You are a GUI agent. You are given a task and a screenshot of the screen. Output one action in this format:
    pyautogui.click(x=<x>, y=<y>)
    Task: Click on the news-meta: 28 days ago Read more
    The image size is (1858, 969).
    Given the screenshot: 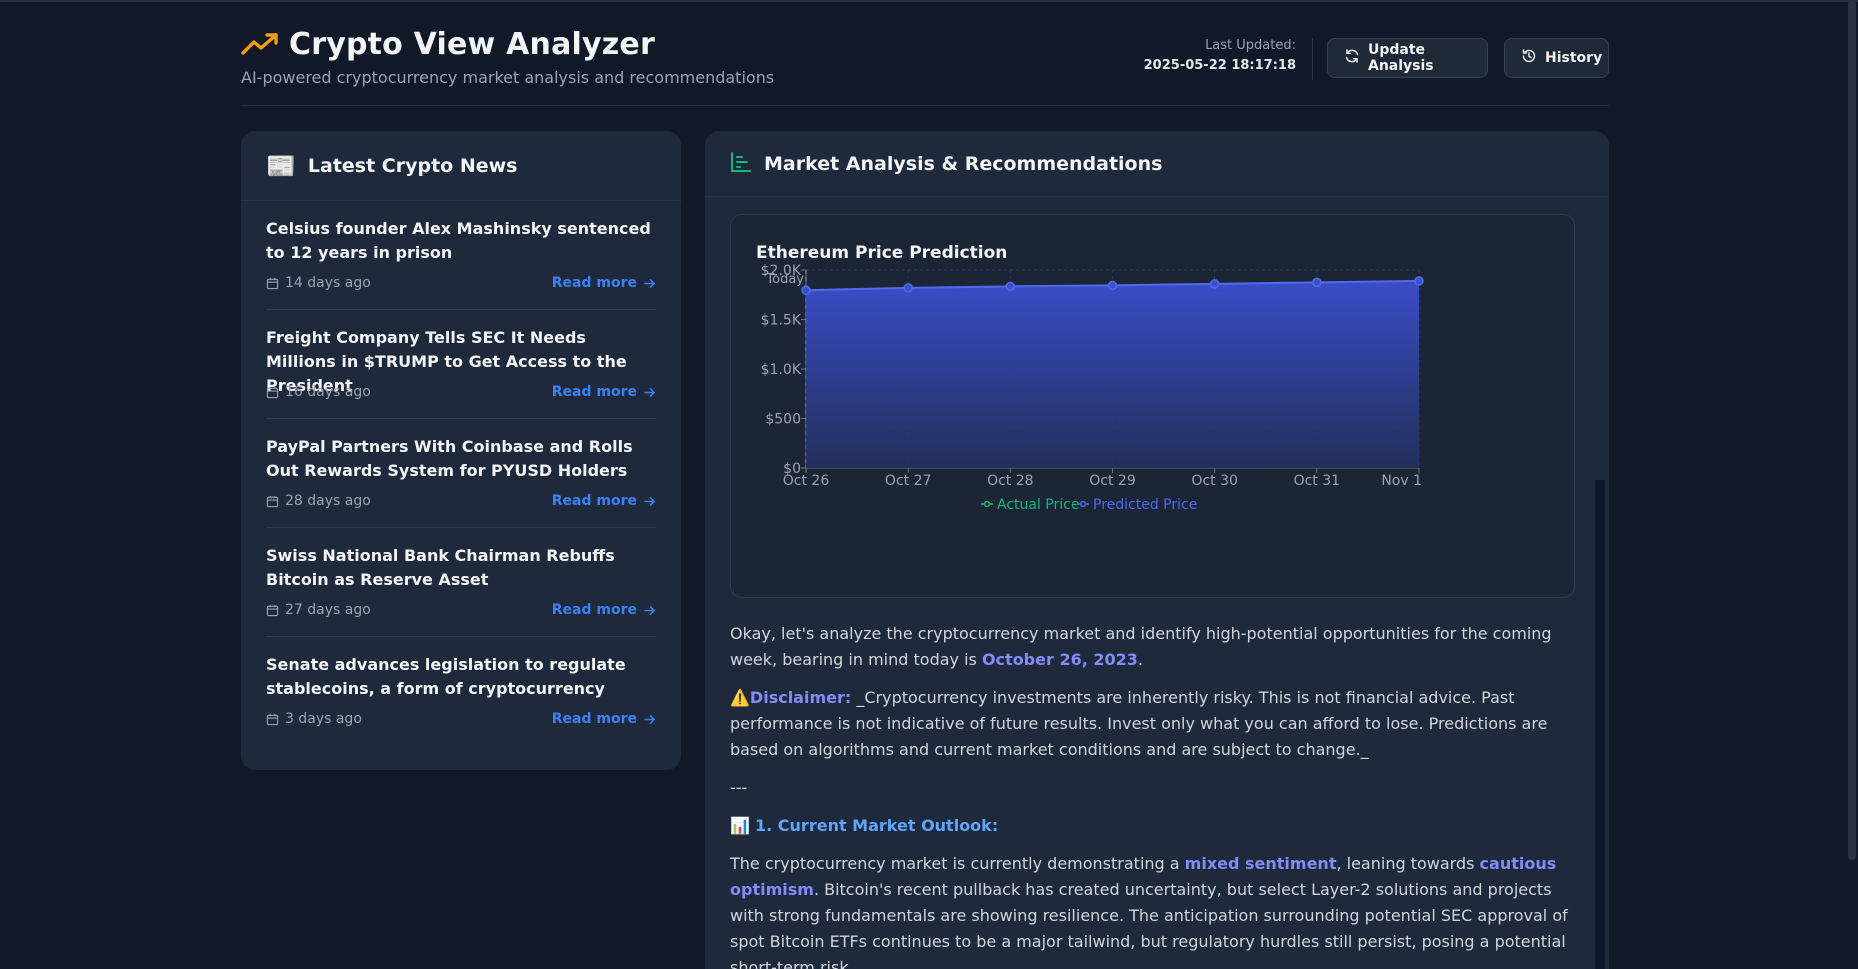 What is the action you would take?
    pyautogui.click(x=461, y=501)
    